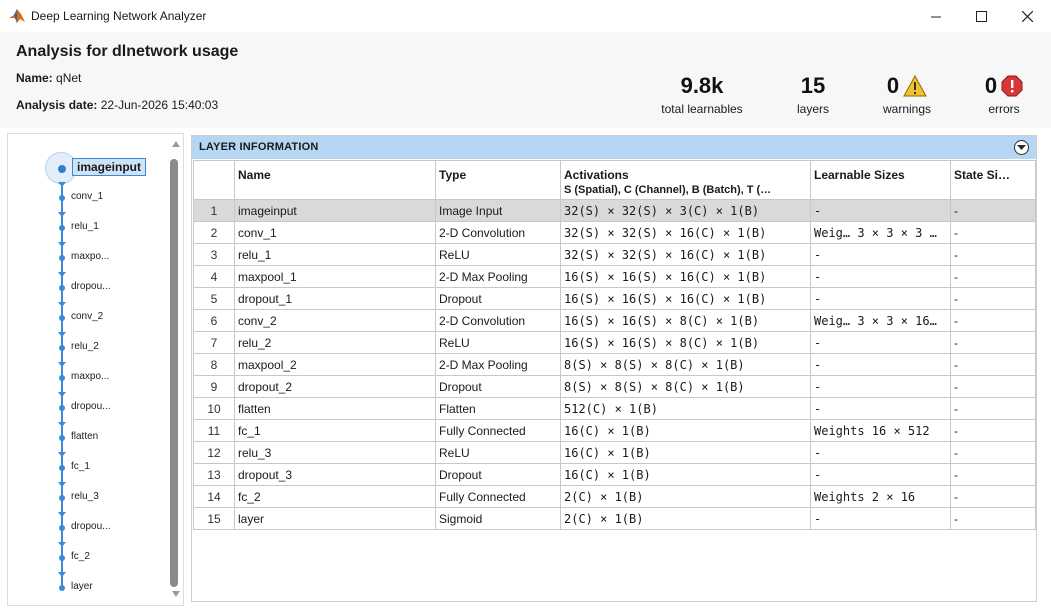  Describe the element at coordinates (335, 180) in the screenshot. I see `column-header-name: Name` at that location.